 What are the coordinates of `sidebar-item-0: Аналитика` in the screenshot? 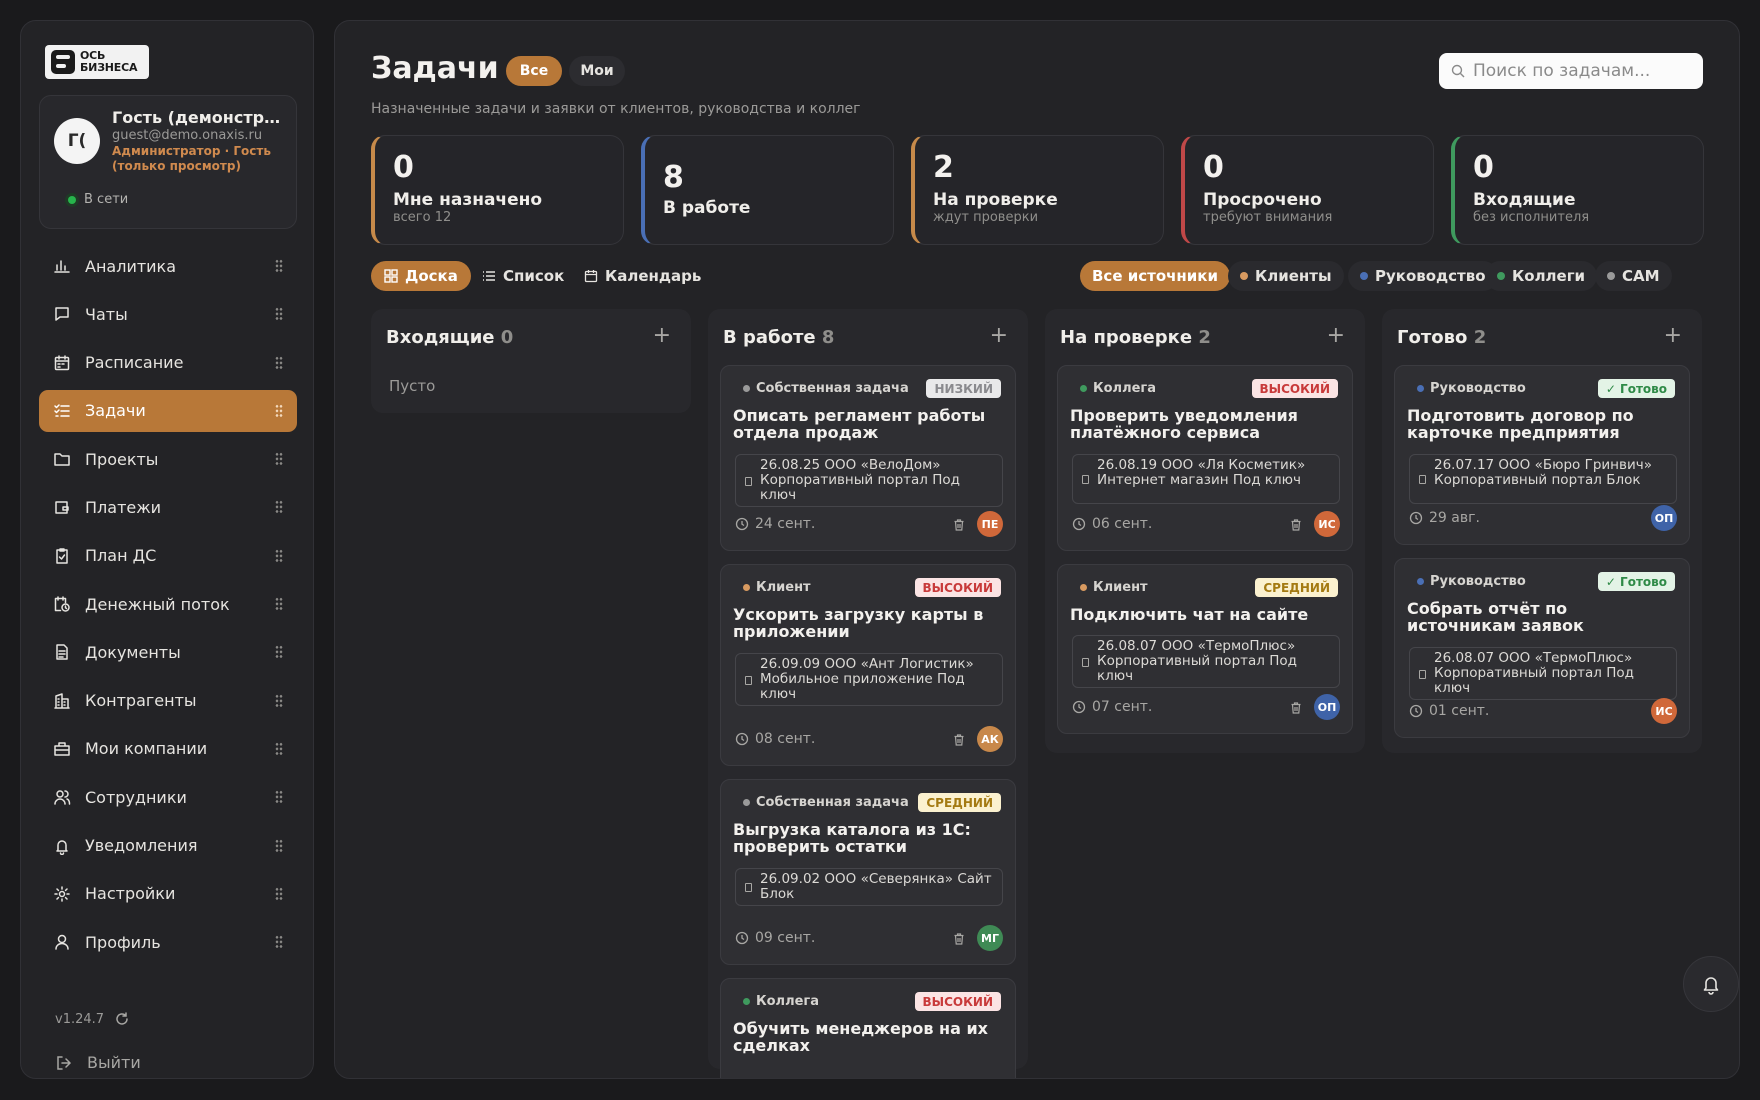 It's located at (168, 266).